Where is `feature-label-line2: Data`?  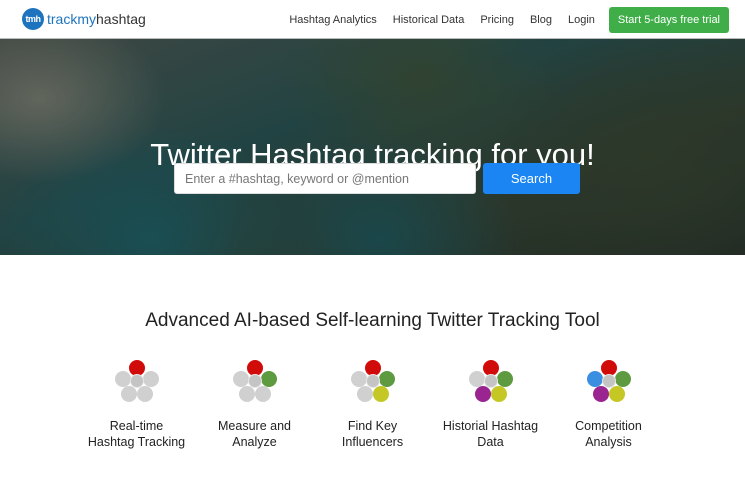
feature-label-line2: Data is located at coordinates (490, 442).